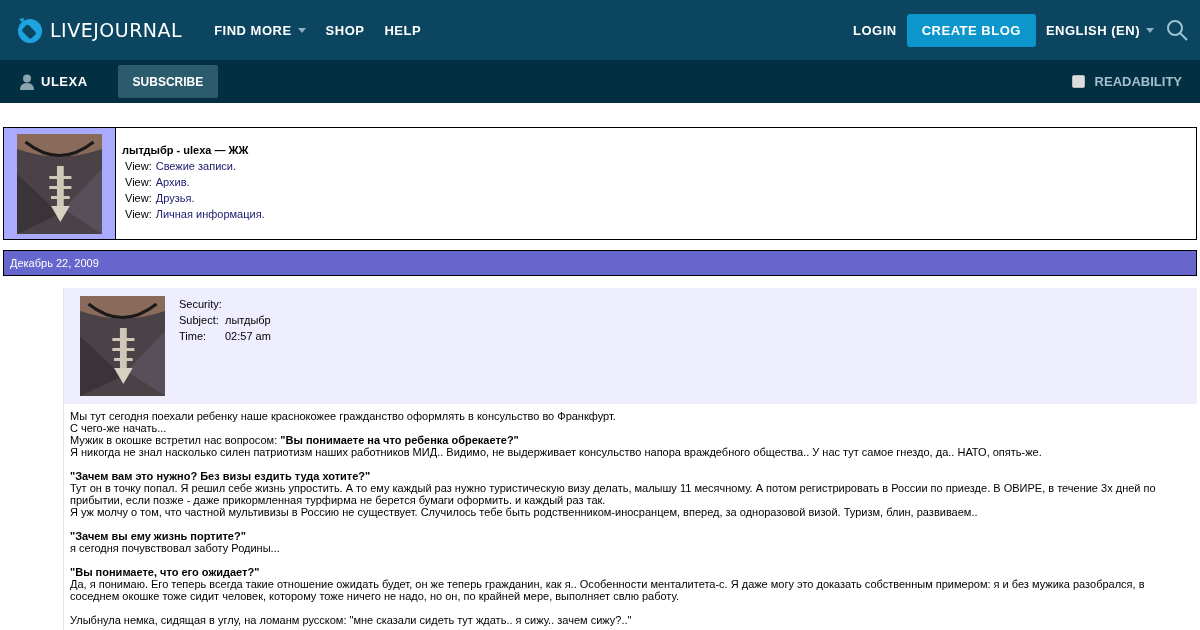 The width and height of the screenshot is (1200, 630). I want to click on meta-value: 02:57 am, so click(248, 336).